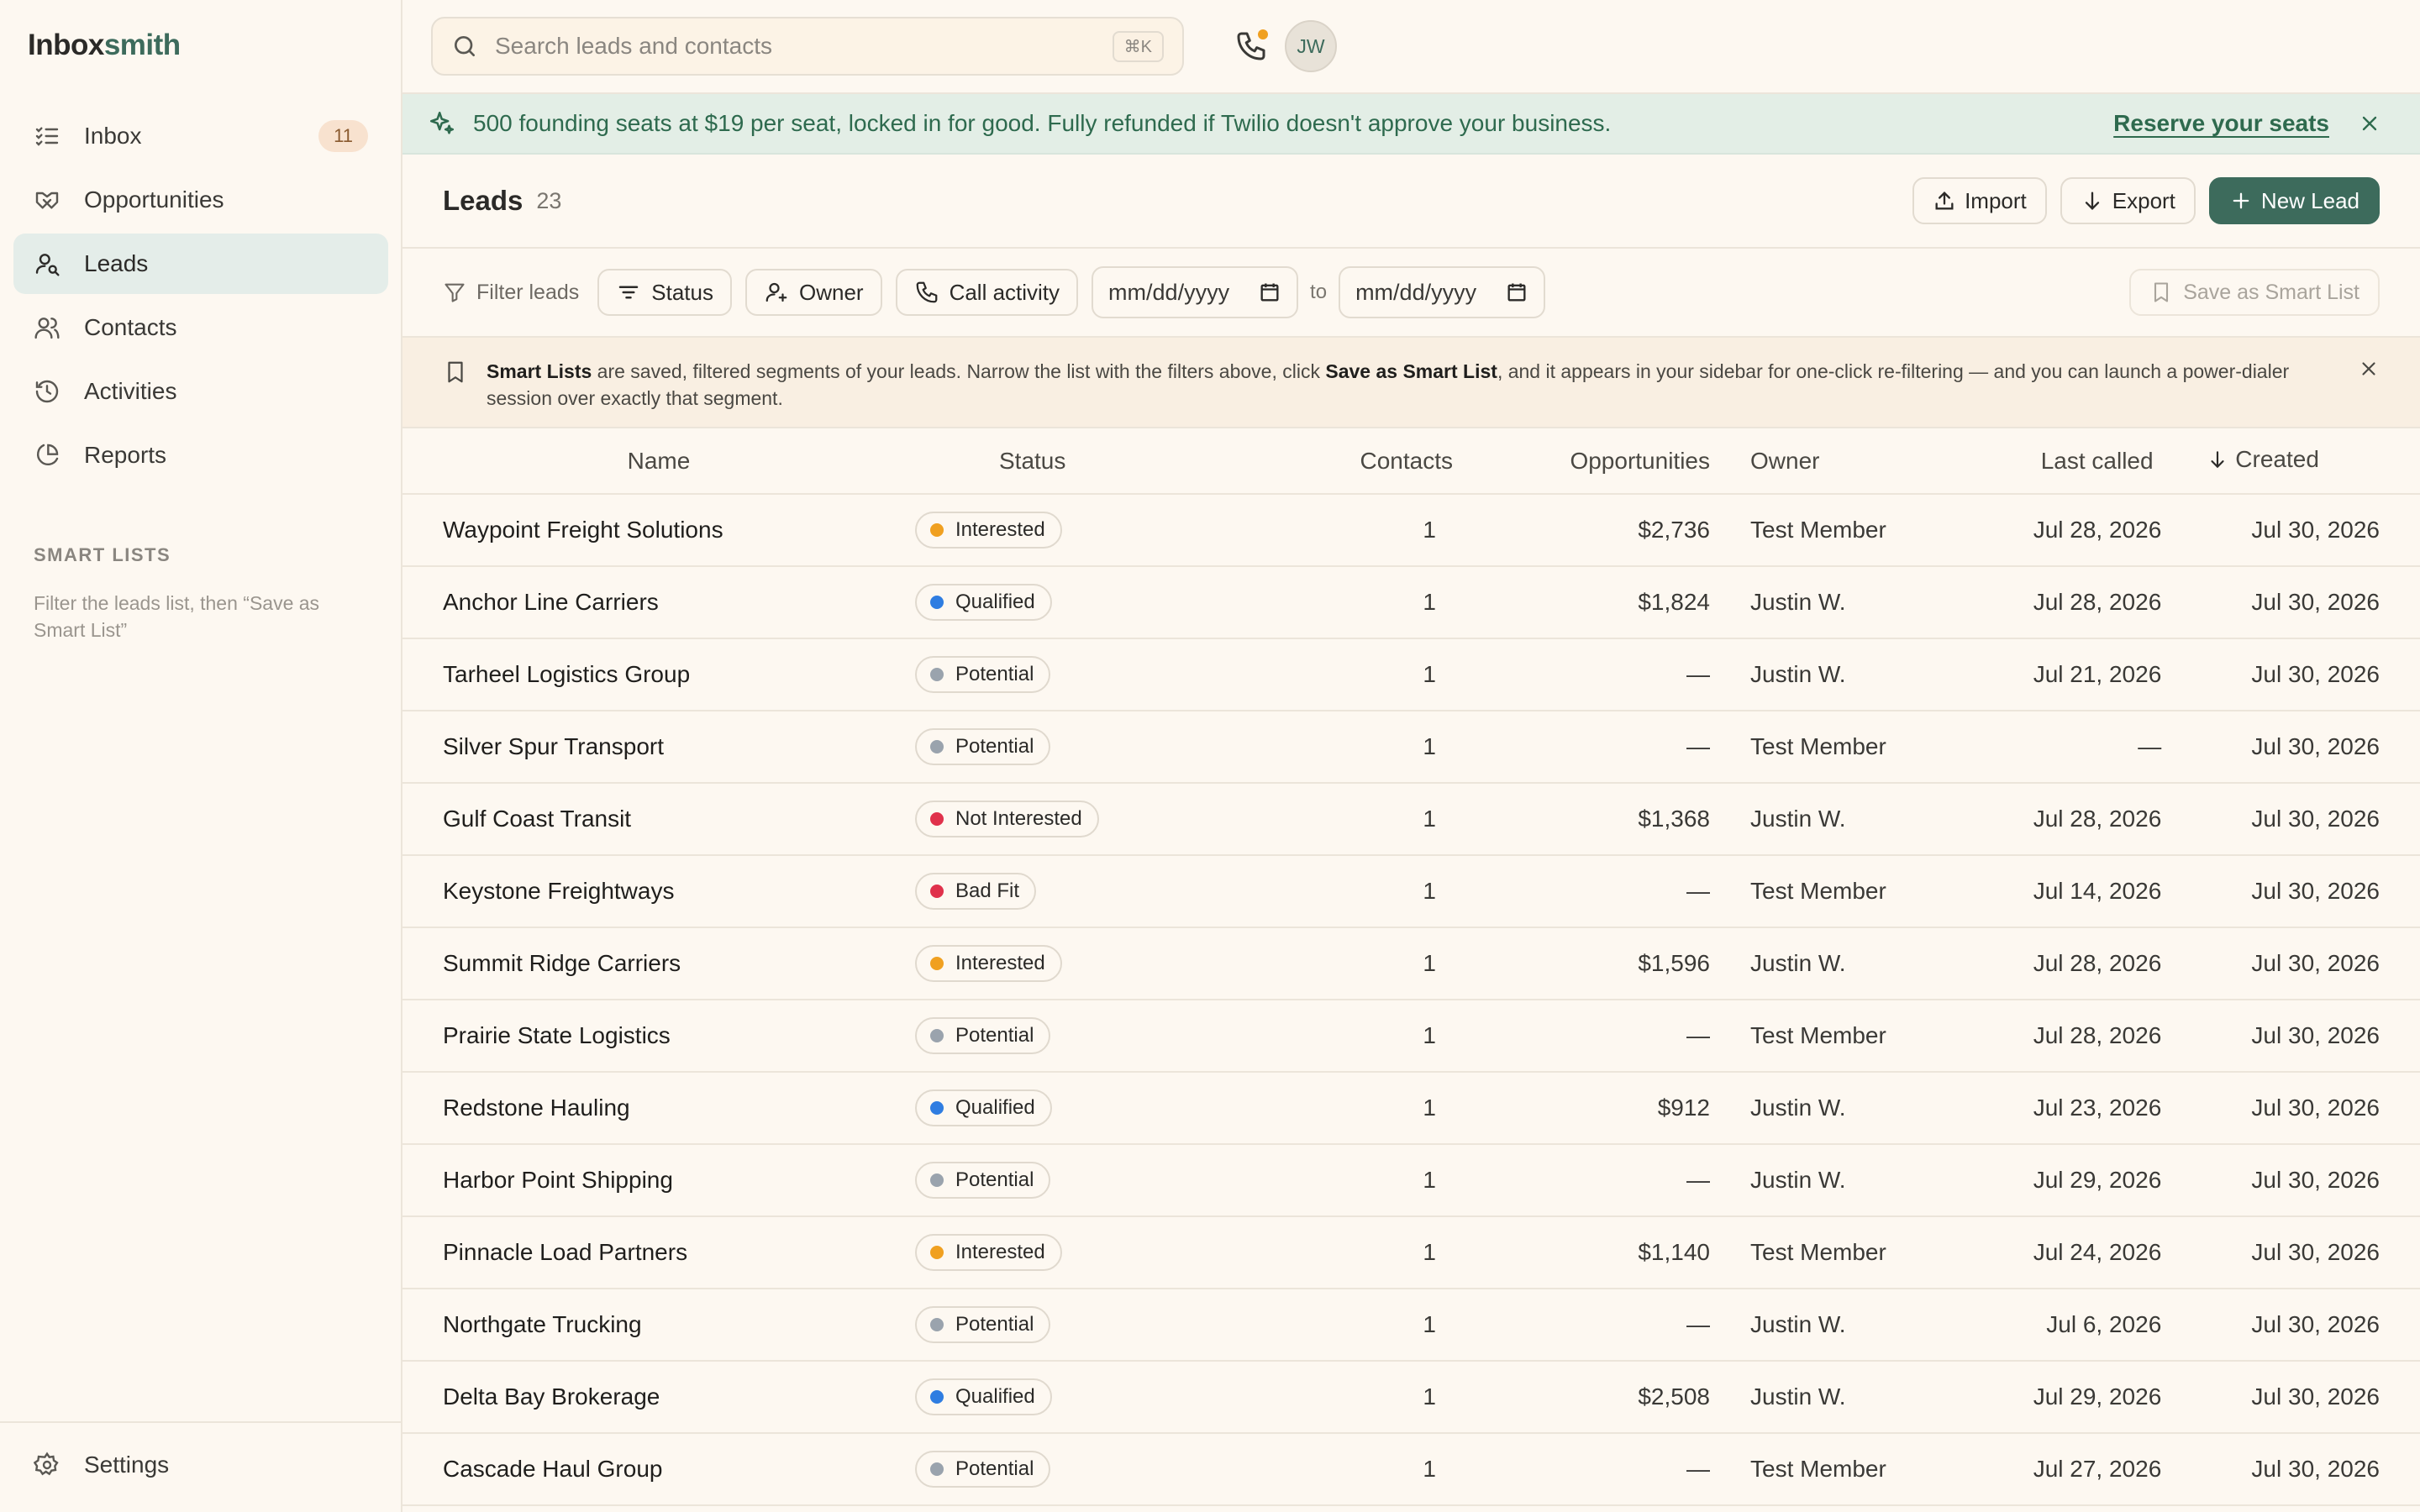  Describe the element at coordinates (200, 264) in the screenshot. I see `sidebar-item-leads: Leads` at that location.